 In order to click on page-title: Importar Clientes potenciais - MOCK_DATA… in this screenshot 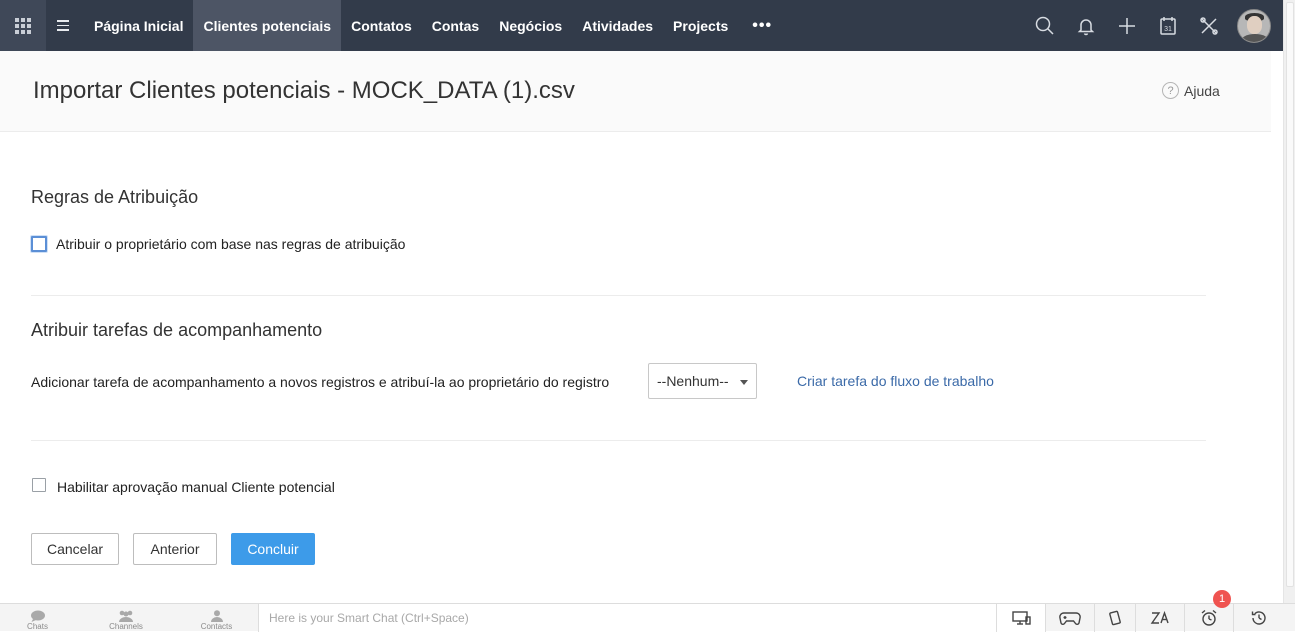, I will do `click(304, 90)`.